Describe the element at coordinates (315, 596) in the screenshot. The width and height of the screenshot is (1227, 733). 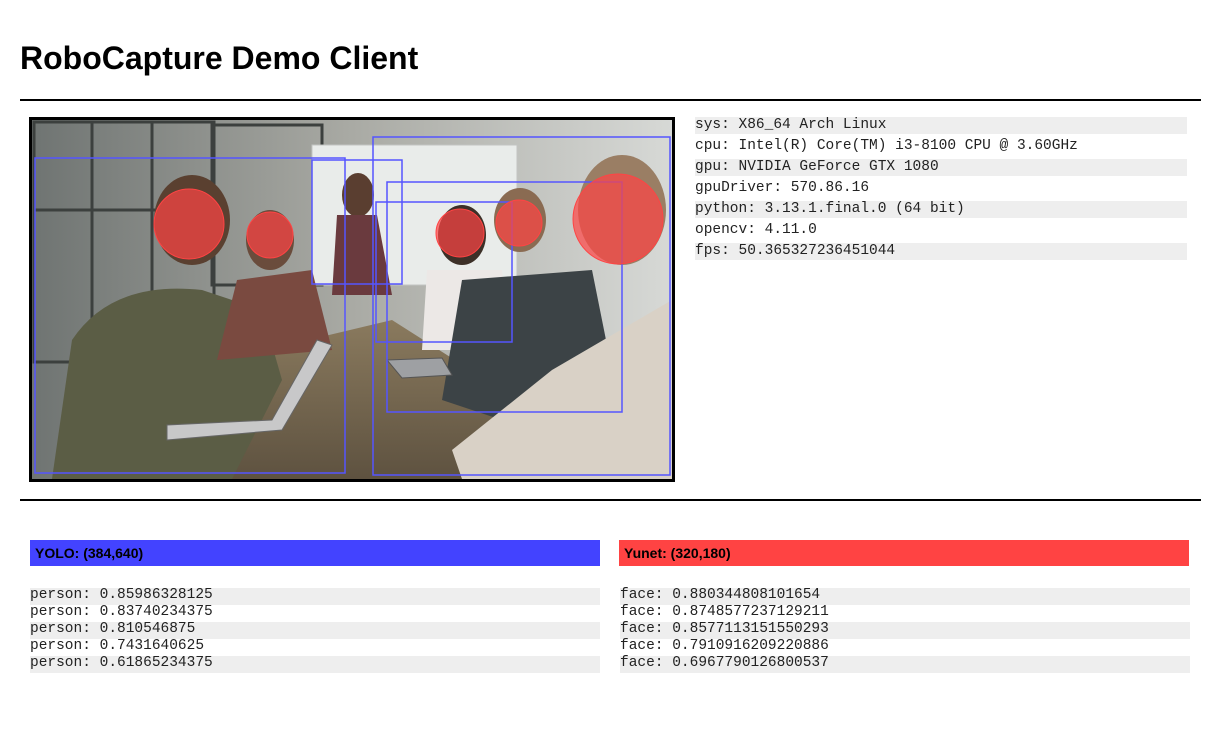
I see `list-item: person: 0.85986328125` at that location.